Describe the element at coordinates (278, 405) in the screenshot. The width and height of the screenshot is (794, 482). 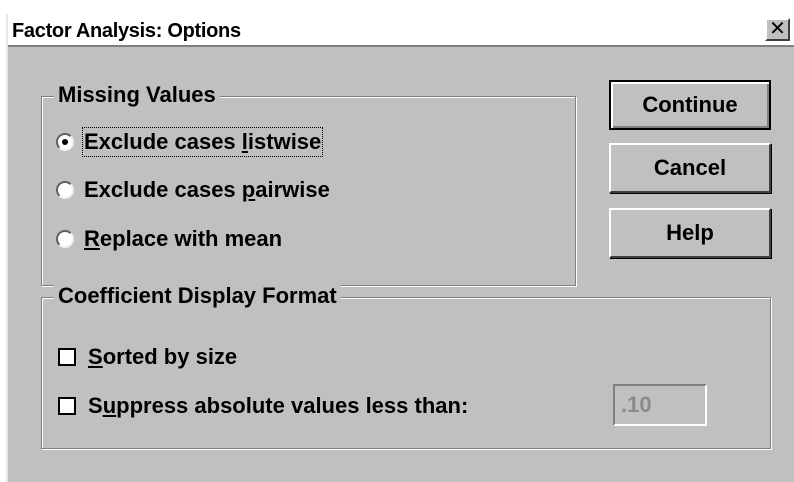
I see `checkbox-label: Suppress absolute values less than:` at that location.